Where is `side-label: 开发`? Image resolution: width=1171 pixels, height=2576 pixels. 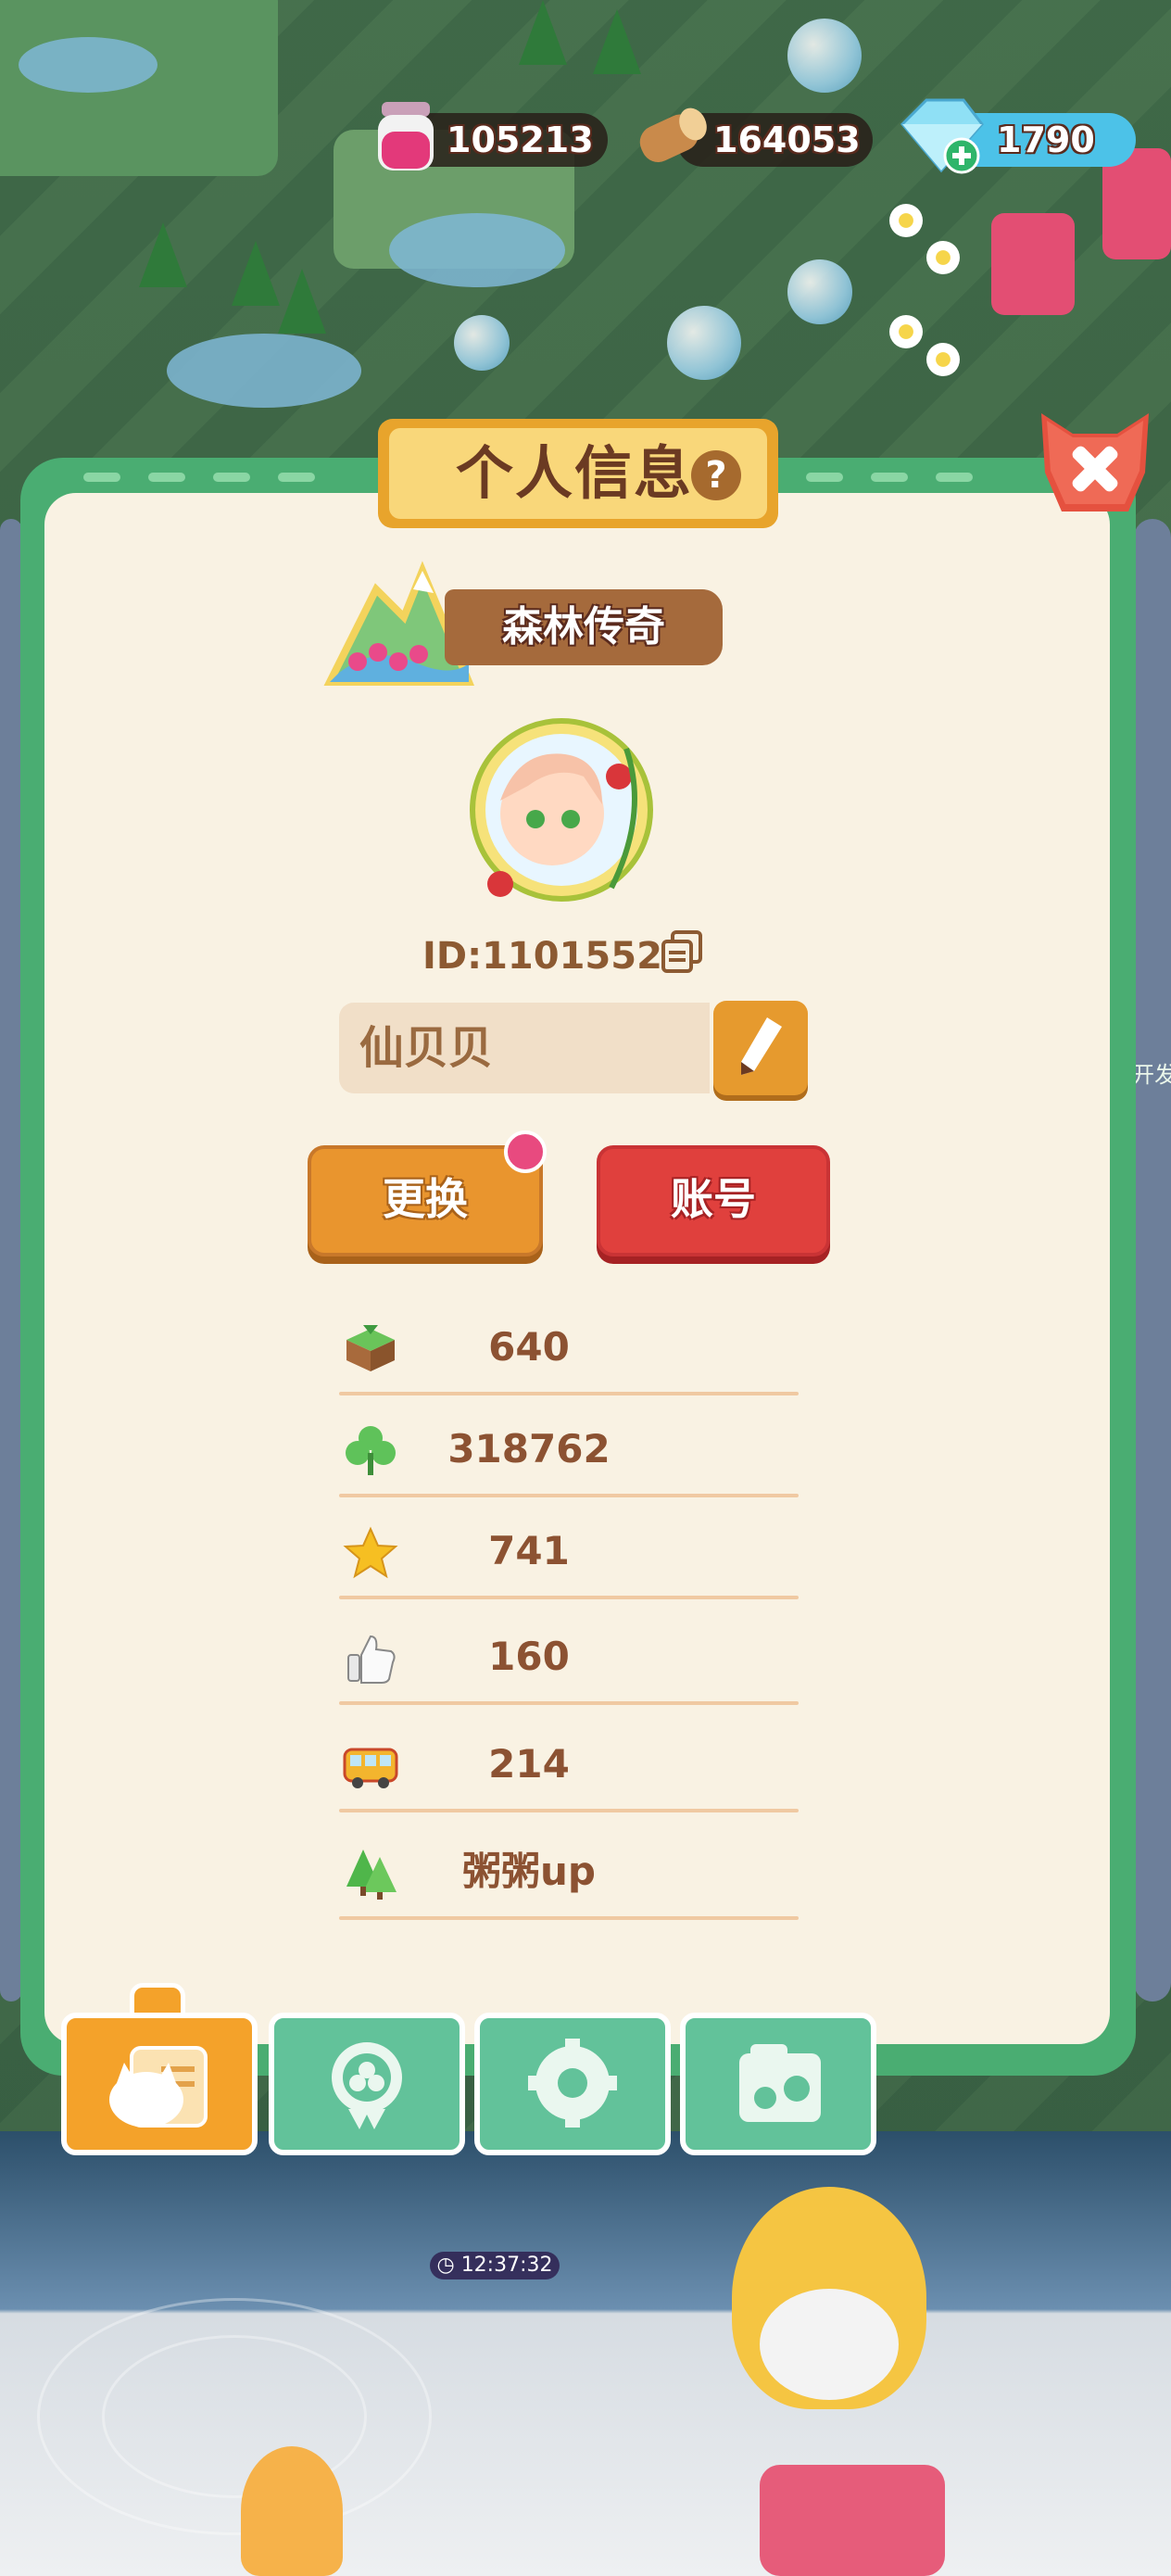 side-label: 开发 is located at coordinates (1152, 1075).